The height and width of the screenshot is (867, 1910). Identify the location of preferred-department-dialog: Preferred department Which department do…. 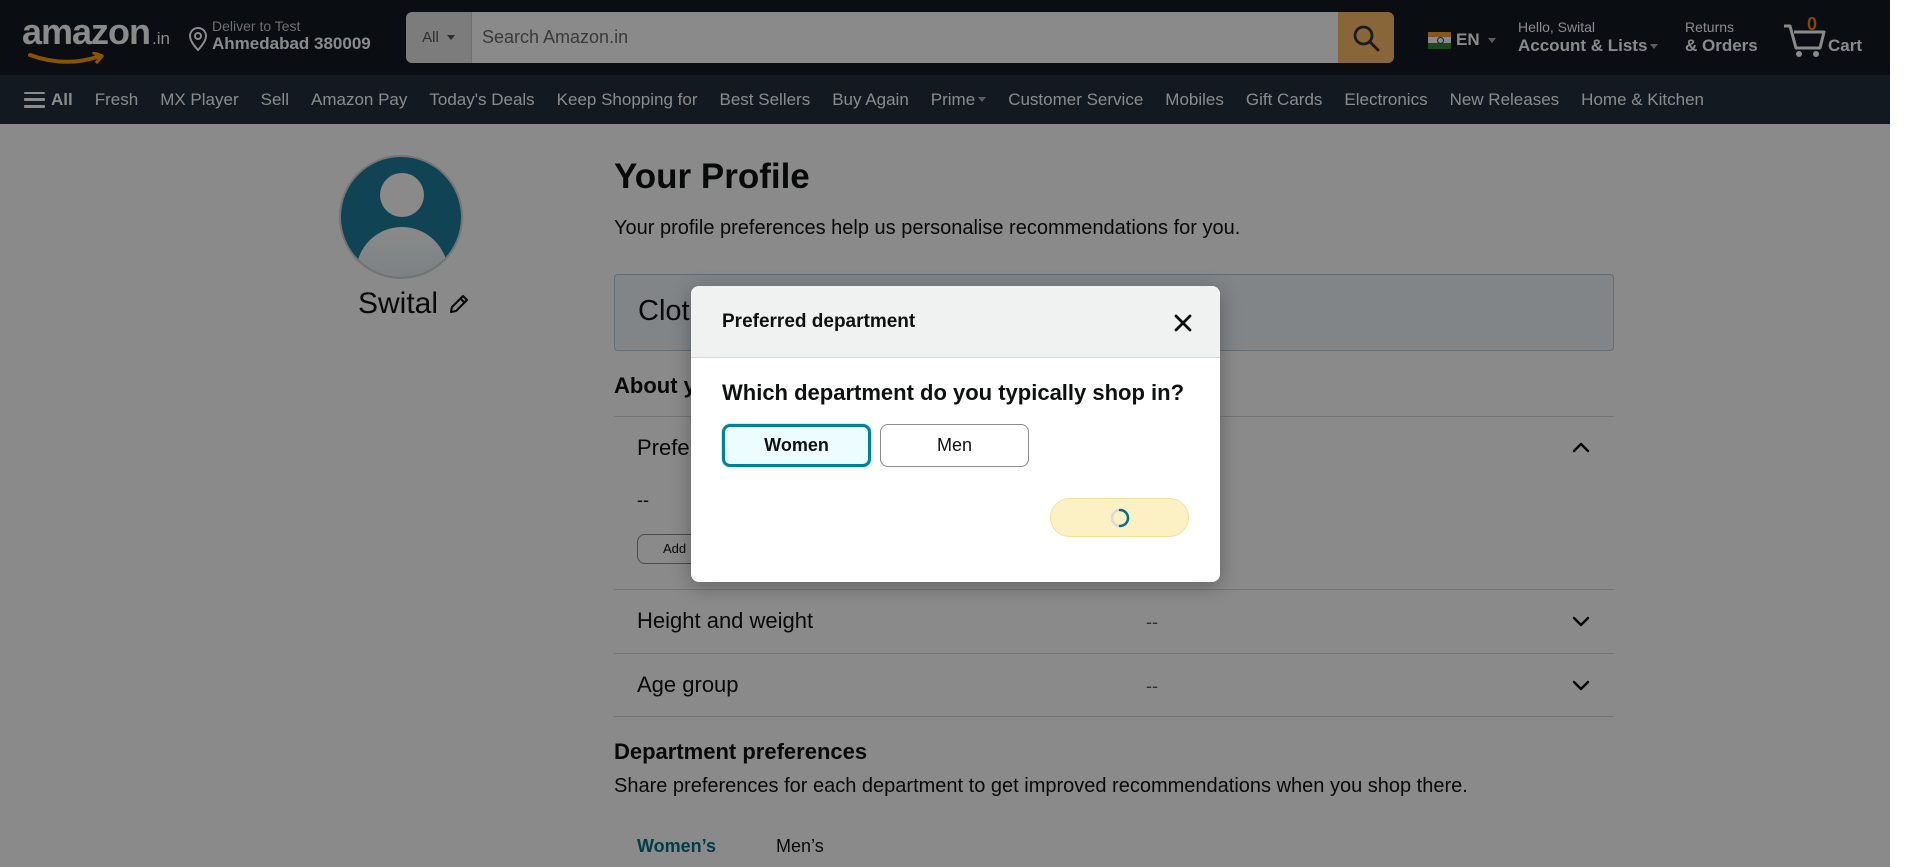
(955, 434).